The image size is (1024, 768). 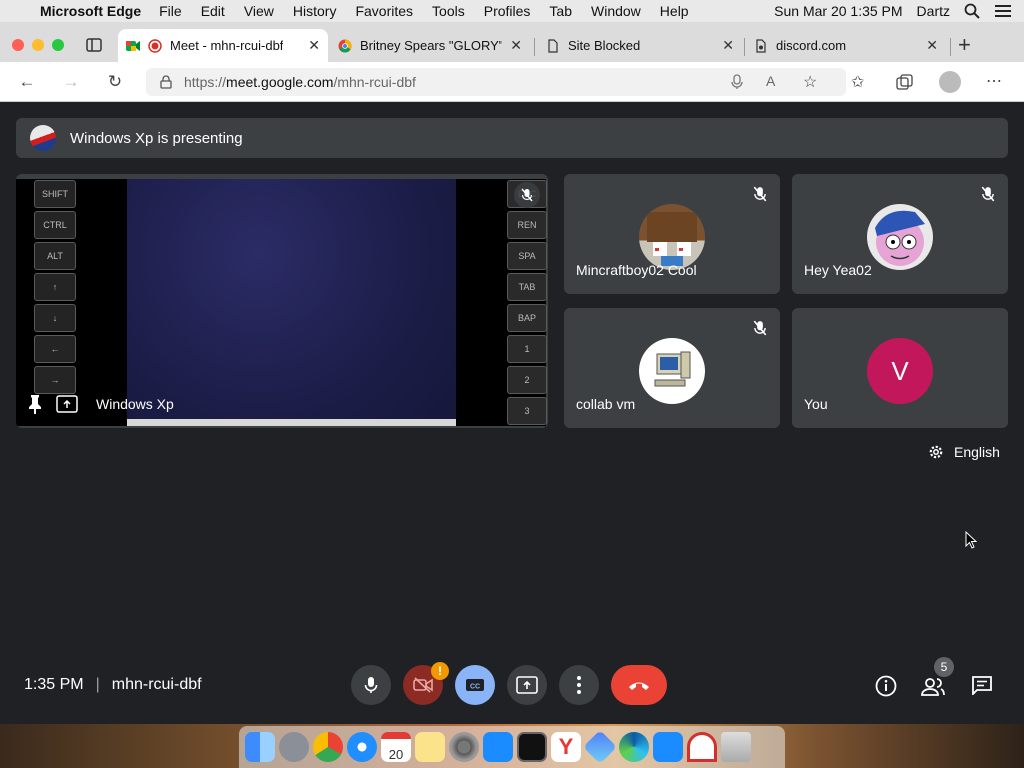 I want to click on camera-off-icon, so click(x=423, y=685).